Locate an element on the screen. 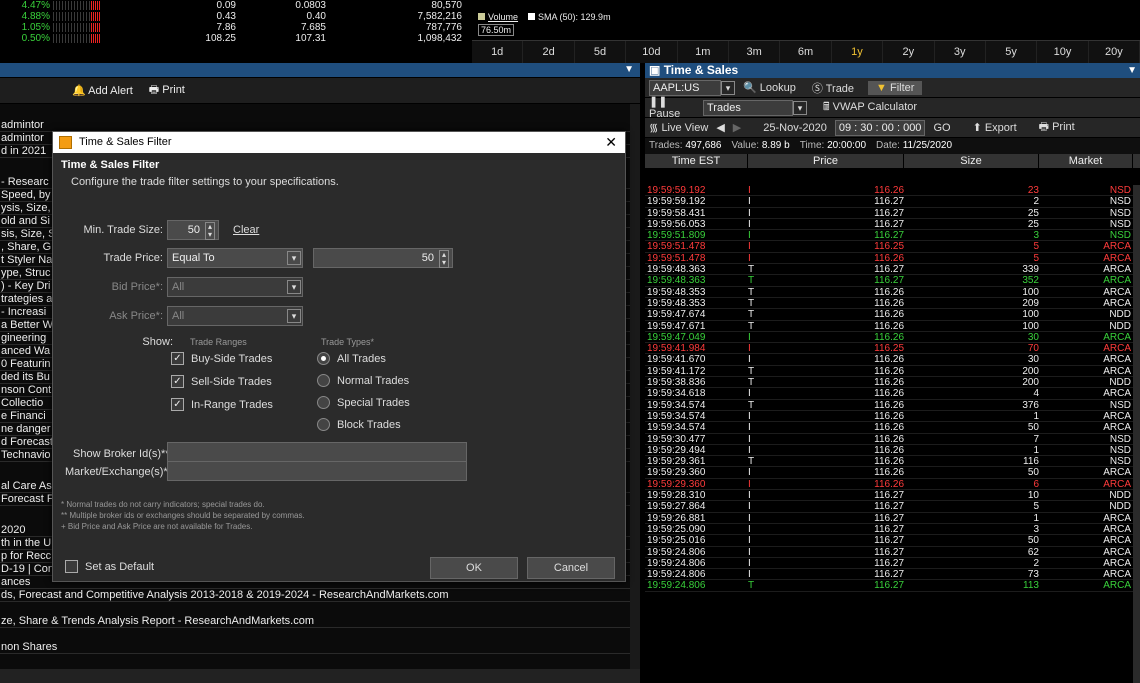 This screenshot has width=1140, height=683. table-row: 19:59:41.670 I 116.26 30 ARCA is located at coordinates (889, 360).